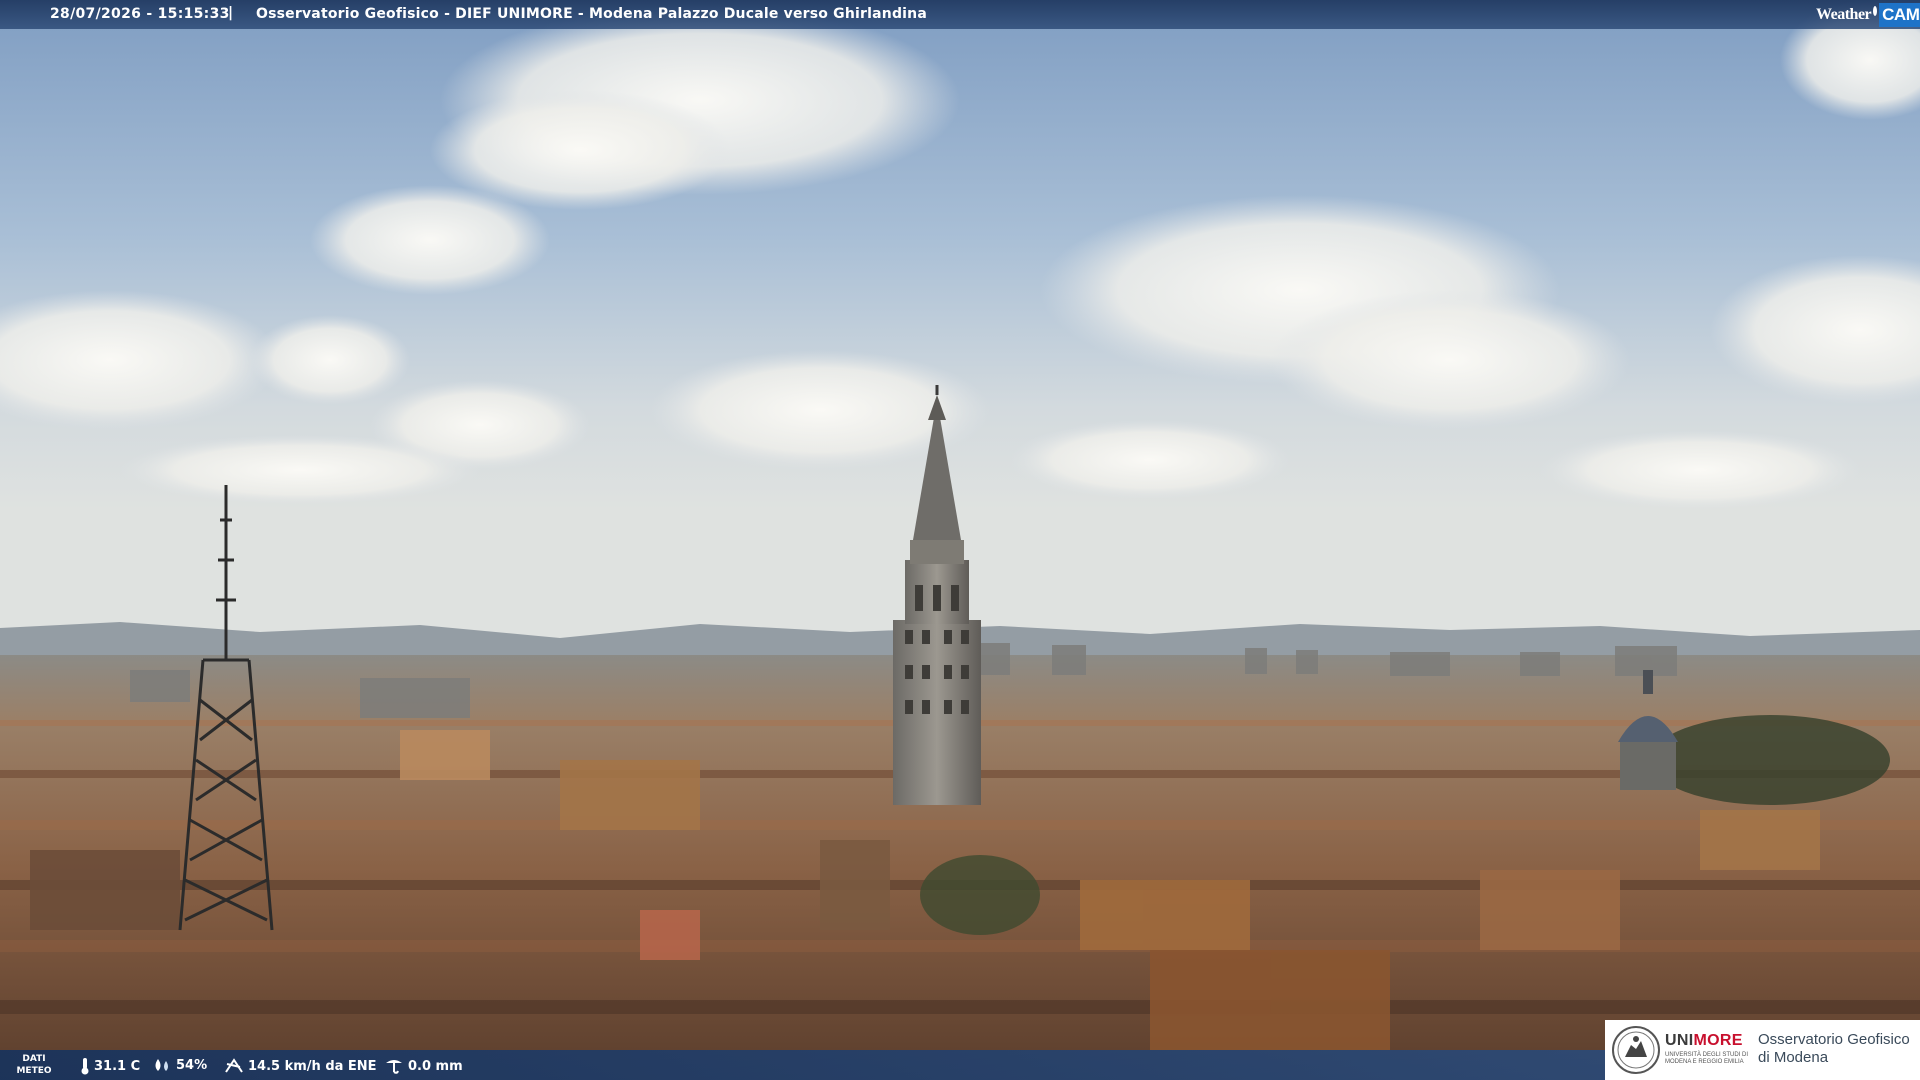 This screenshot has width=1920, height=1080. Describe the element at coordinates (34, 1071) in the screenshot. I see `weather-label-line2: METEO` at that location.